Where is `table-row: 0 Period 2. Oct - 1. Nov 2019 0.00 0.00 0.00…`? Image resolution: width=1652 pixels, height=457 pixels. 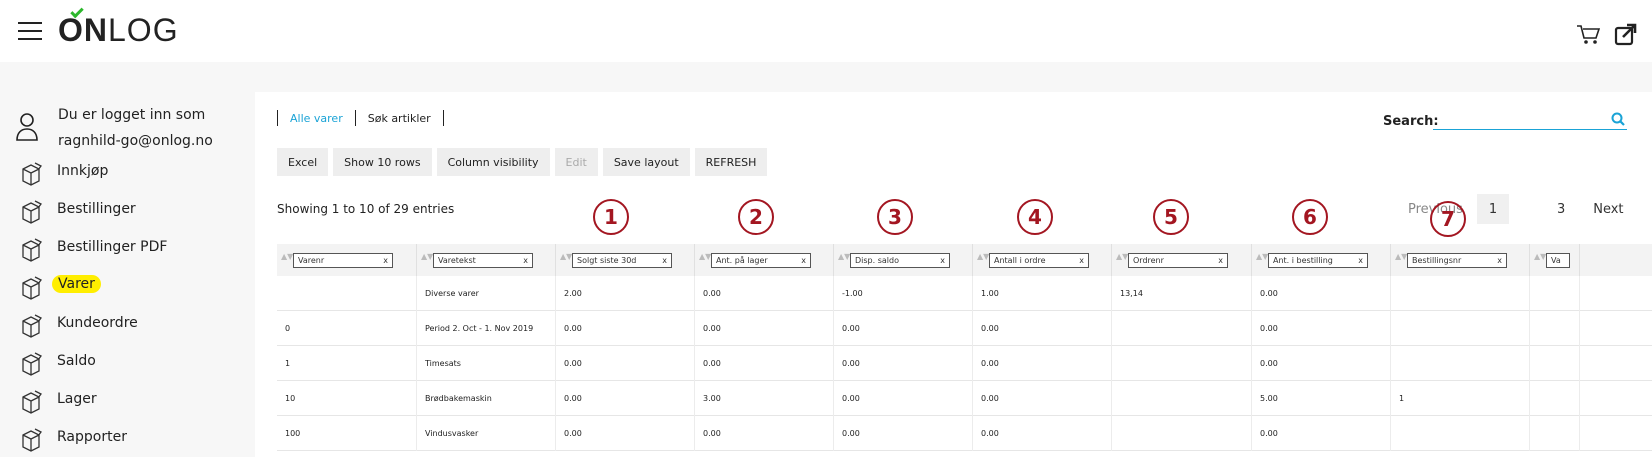
table-row: 0 Period 2. Oct - 1. Nov 2019 0.00 0.00 0.00… is located at coordinates (964, 328).